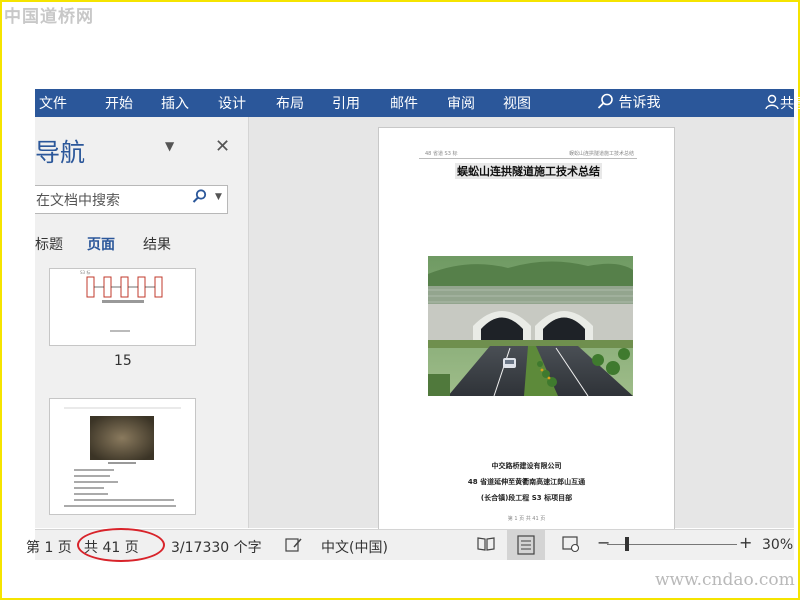 The height and width of the screenshot is (600, 800). What do you see at coordinates (346, 103) in the screenshot?
I see `tab-references: 引用` at bounding box center [346, 103].